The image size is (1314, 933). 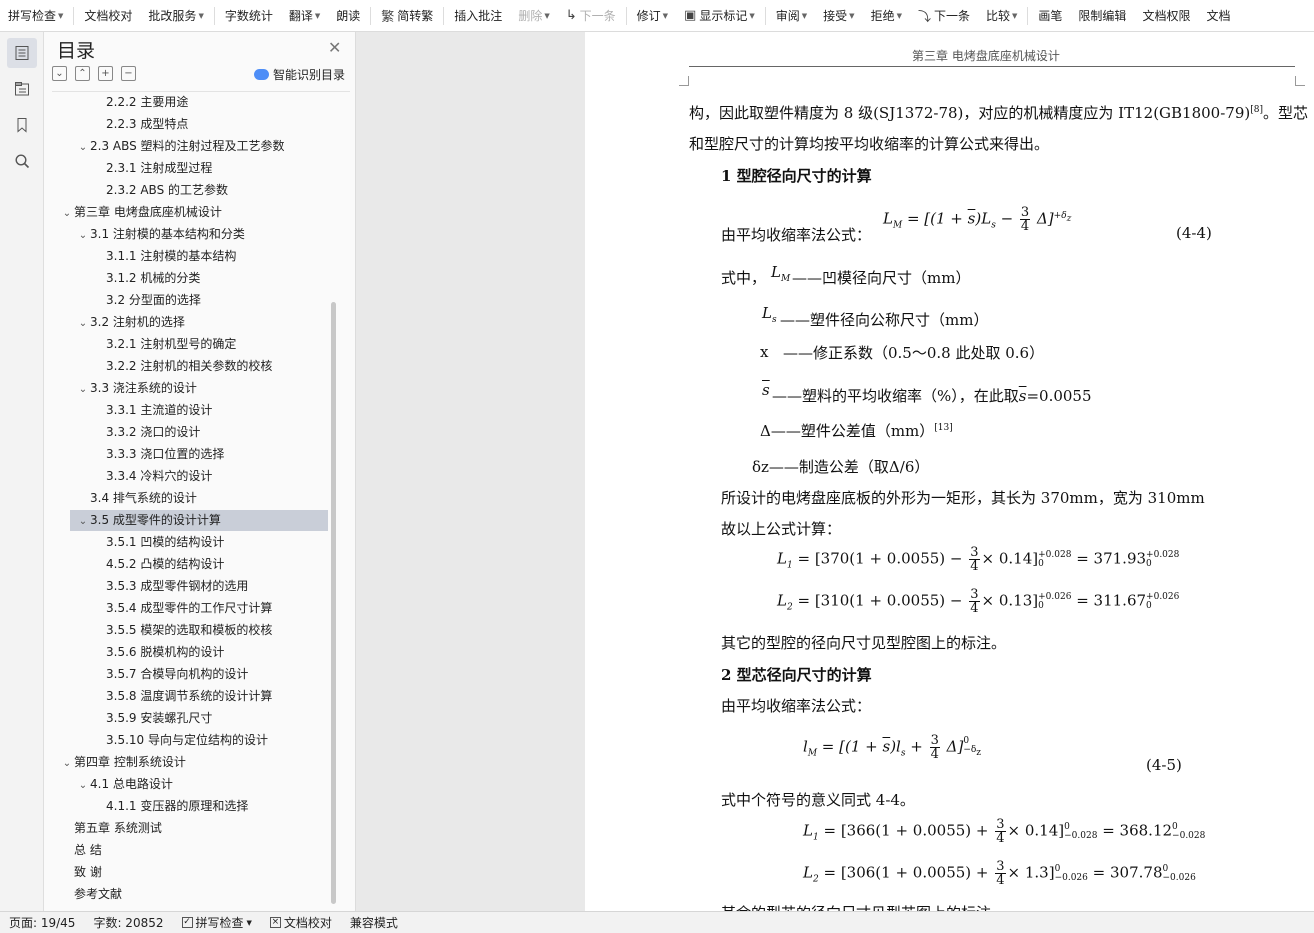 What do you see at coordinates (153, 278) in the screenshot?
I see `toc-item-label: 3.1.2 机械的分类` at bounding box center [153, 278].